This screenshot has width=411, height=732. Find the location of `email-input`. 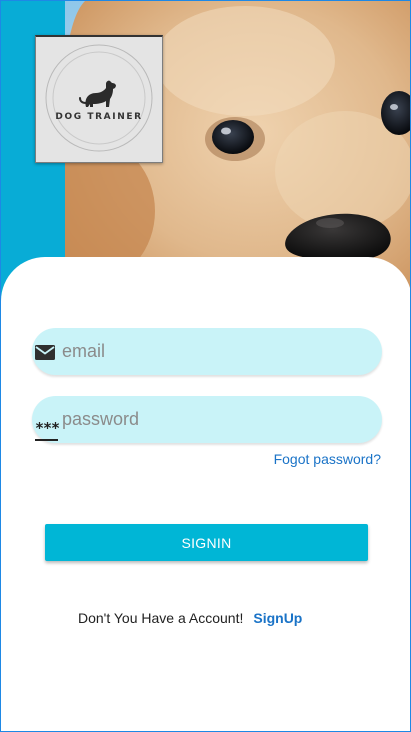

email-input is located at coordinates (217, 351).